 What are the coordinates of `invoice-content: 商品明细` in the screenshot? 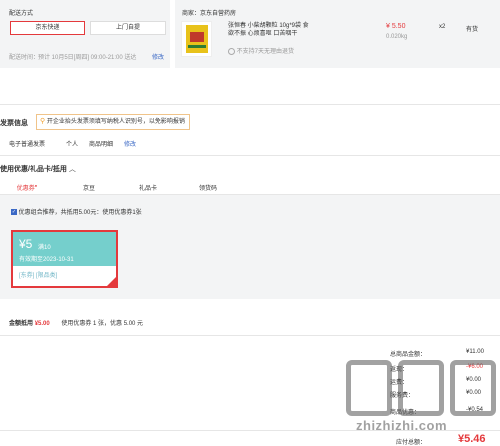 It's located at (101, 145).